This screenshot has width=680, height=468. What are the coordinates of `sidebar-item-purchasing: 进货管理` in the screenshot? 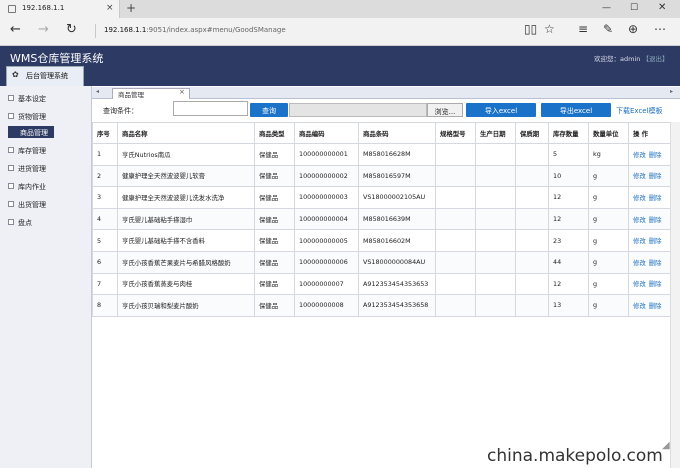 It's located at (46, 168).